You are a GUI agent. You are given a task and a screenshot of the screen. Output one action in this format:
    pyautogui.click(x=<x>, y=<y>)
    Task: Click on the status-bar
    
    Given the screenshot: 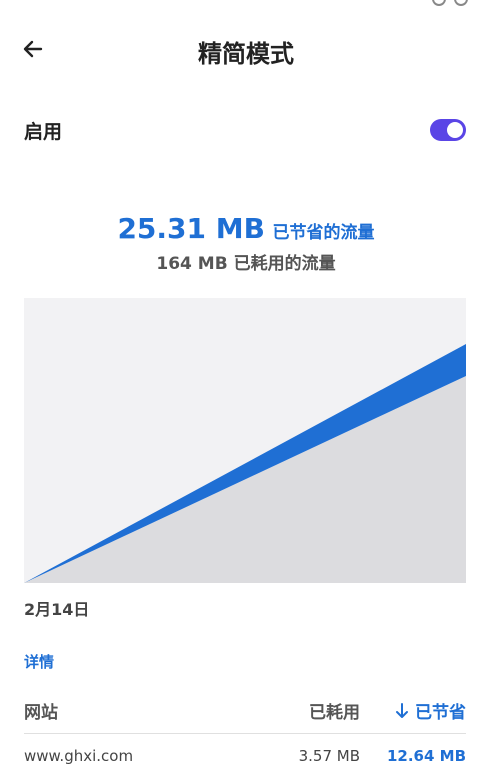 What is the action you would take?
    pyautogui.click(x=246, y=4)
    